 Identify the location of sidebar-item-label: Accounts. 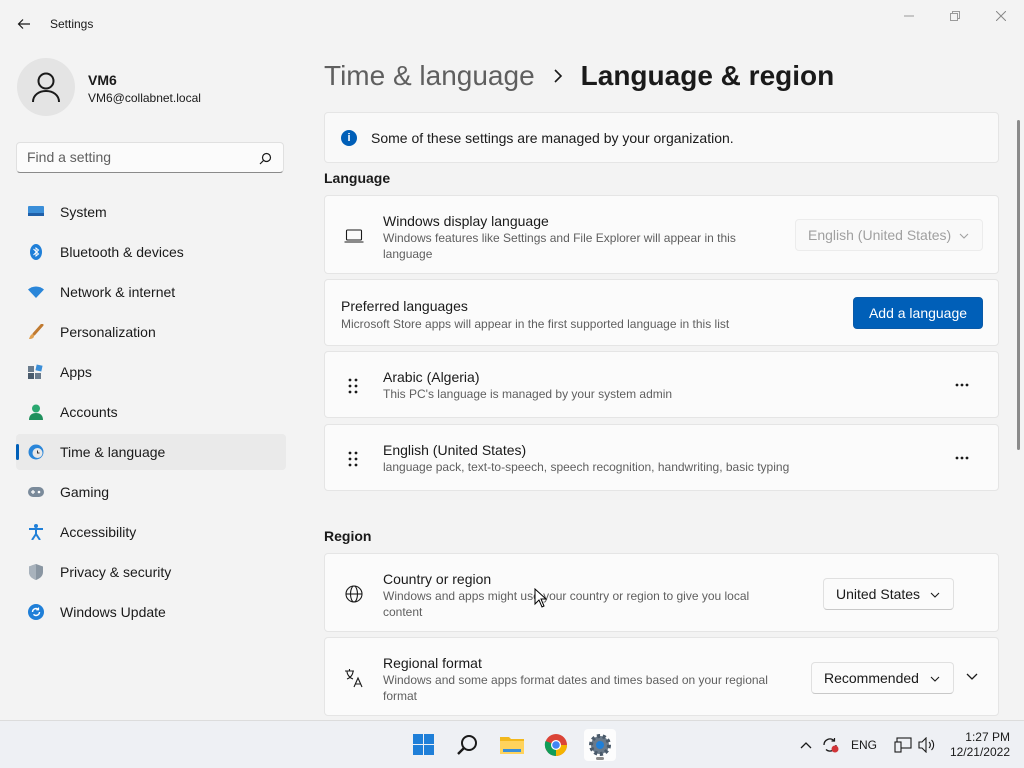
(89, 412).